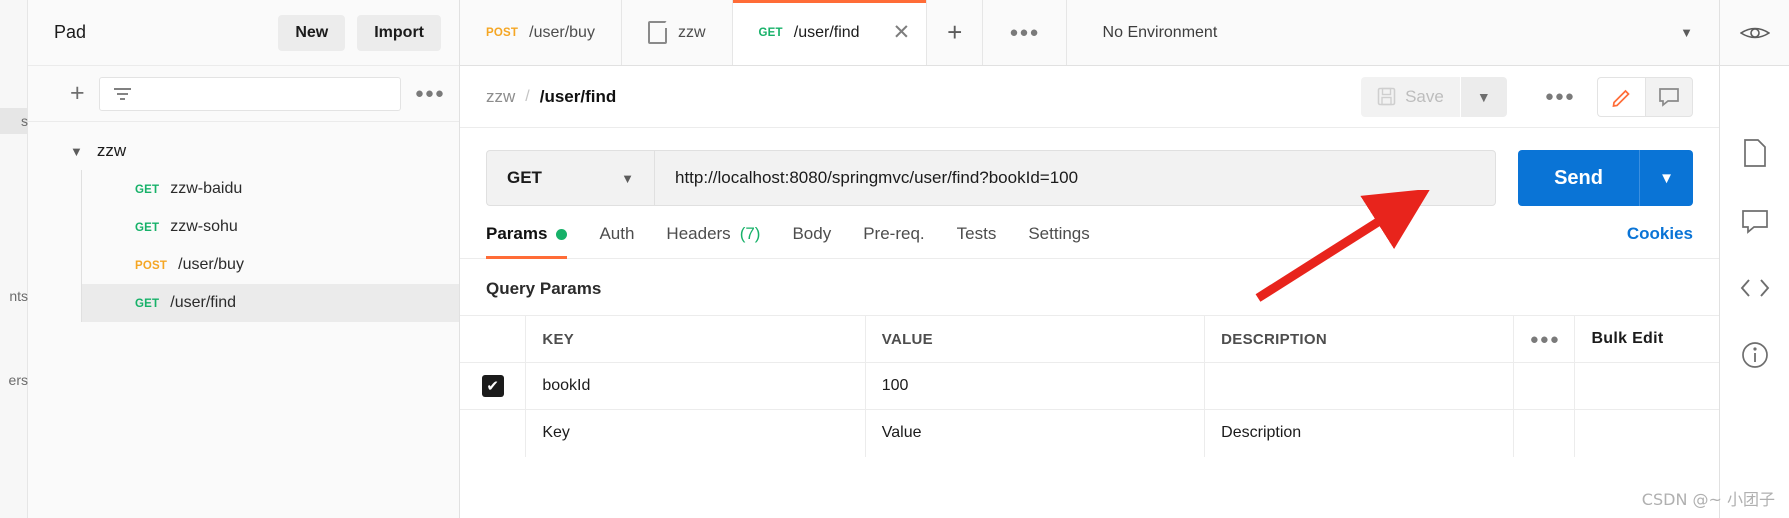 This screenshot has width=1789, height=518. What do you see at coordinates (18, 380) in the screenshot?
I see `rail-item-label: ers` at bounding box center [18, 380].